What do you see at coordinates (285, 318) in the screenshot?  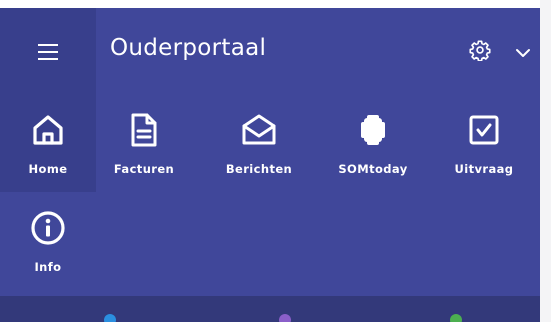 I see `partial-purple-icon` at bounding box center [285, 318].